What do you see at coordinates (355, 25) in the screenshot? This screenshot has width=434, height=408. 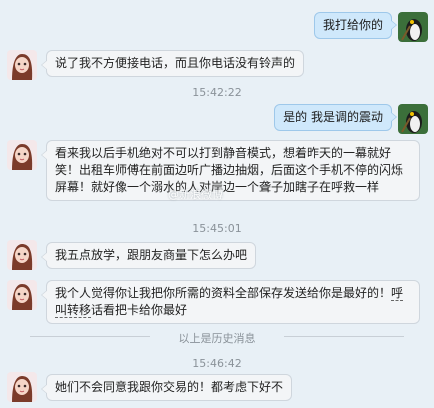 I see `message-bubble: 我打给你的` at bounding box center [355, 25].